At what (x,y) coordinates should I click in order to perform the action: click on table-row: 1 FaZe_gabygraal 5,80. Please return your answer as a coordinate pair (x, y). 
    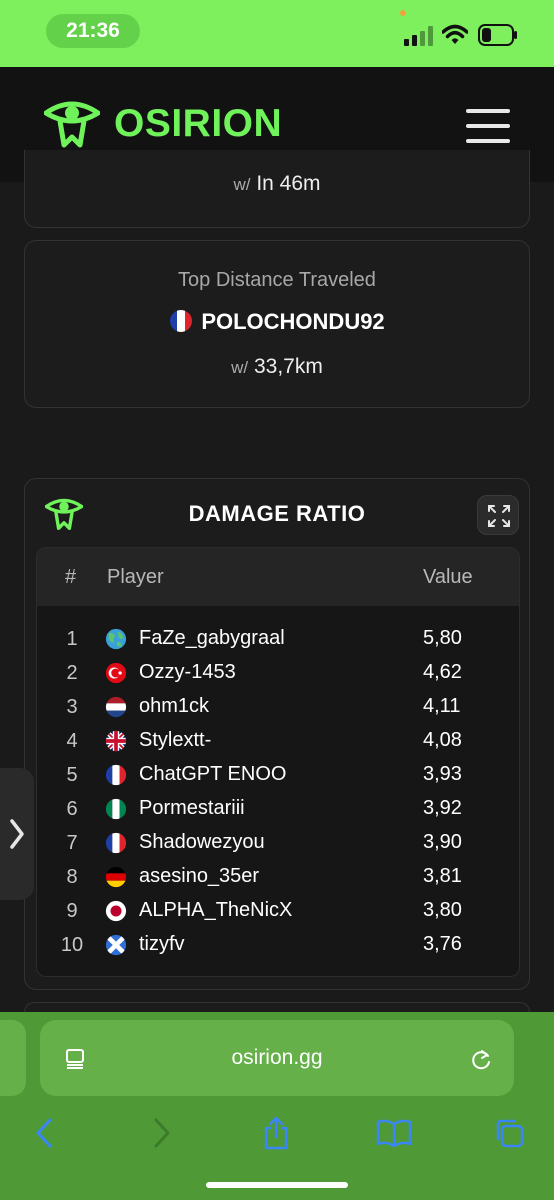
    Looking at the image, I should click on (278, 639).